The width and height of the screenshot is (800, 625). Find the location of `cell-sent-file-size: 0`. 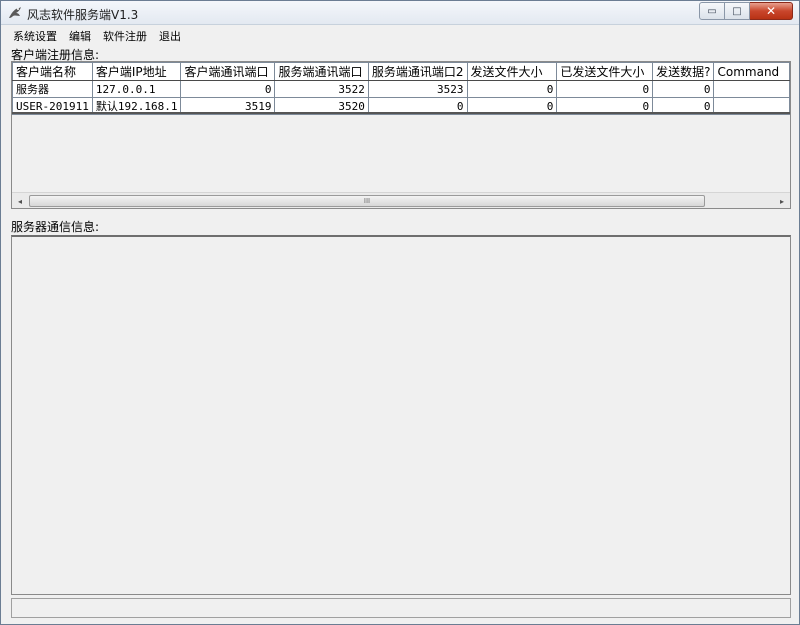

cell-sent-file-size: 0 is located at coordinates (605, 89).